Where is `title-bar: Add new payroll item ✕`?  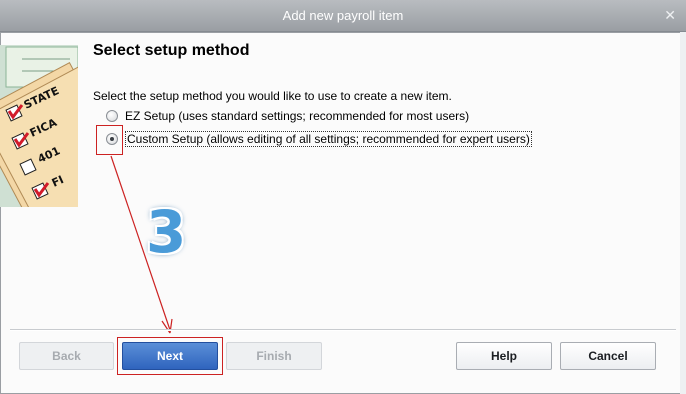
title-bar: Add new payroll item ✕ is located at coordinates (343, 16).